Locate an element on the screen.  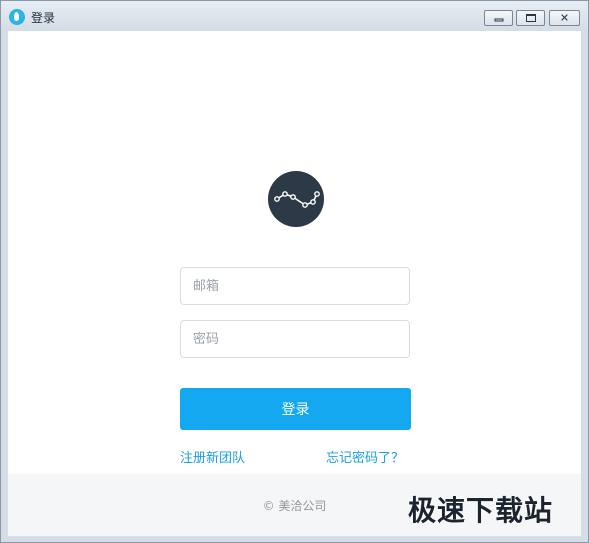
maximize-icon is located at coordinates (530, 18).